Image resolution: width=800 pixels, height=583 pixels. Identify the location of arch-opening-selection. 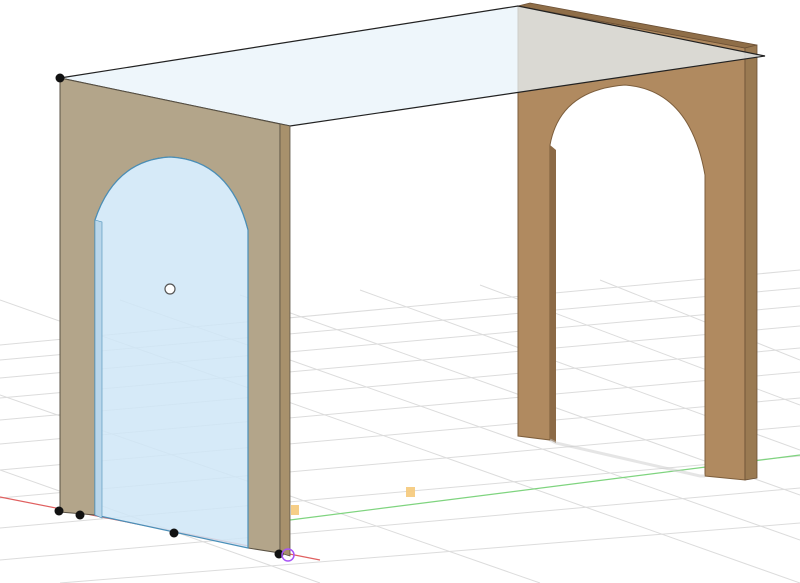
(171, 352).